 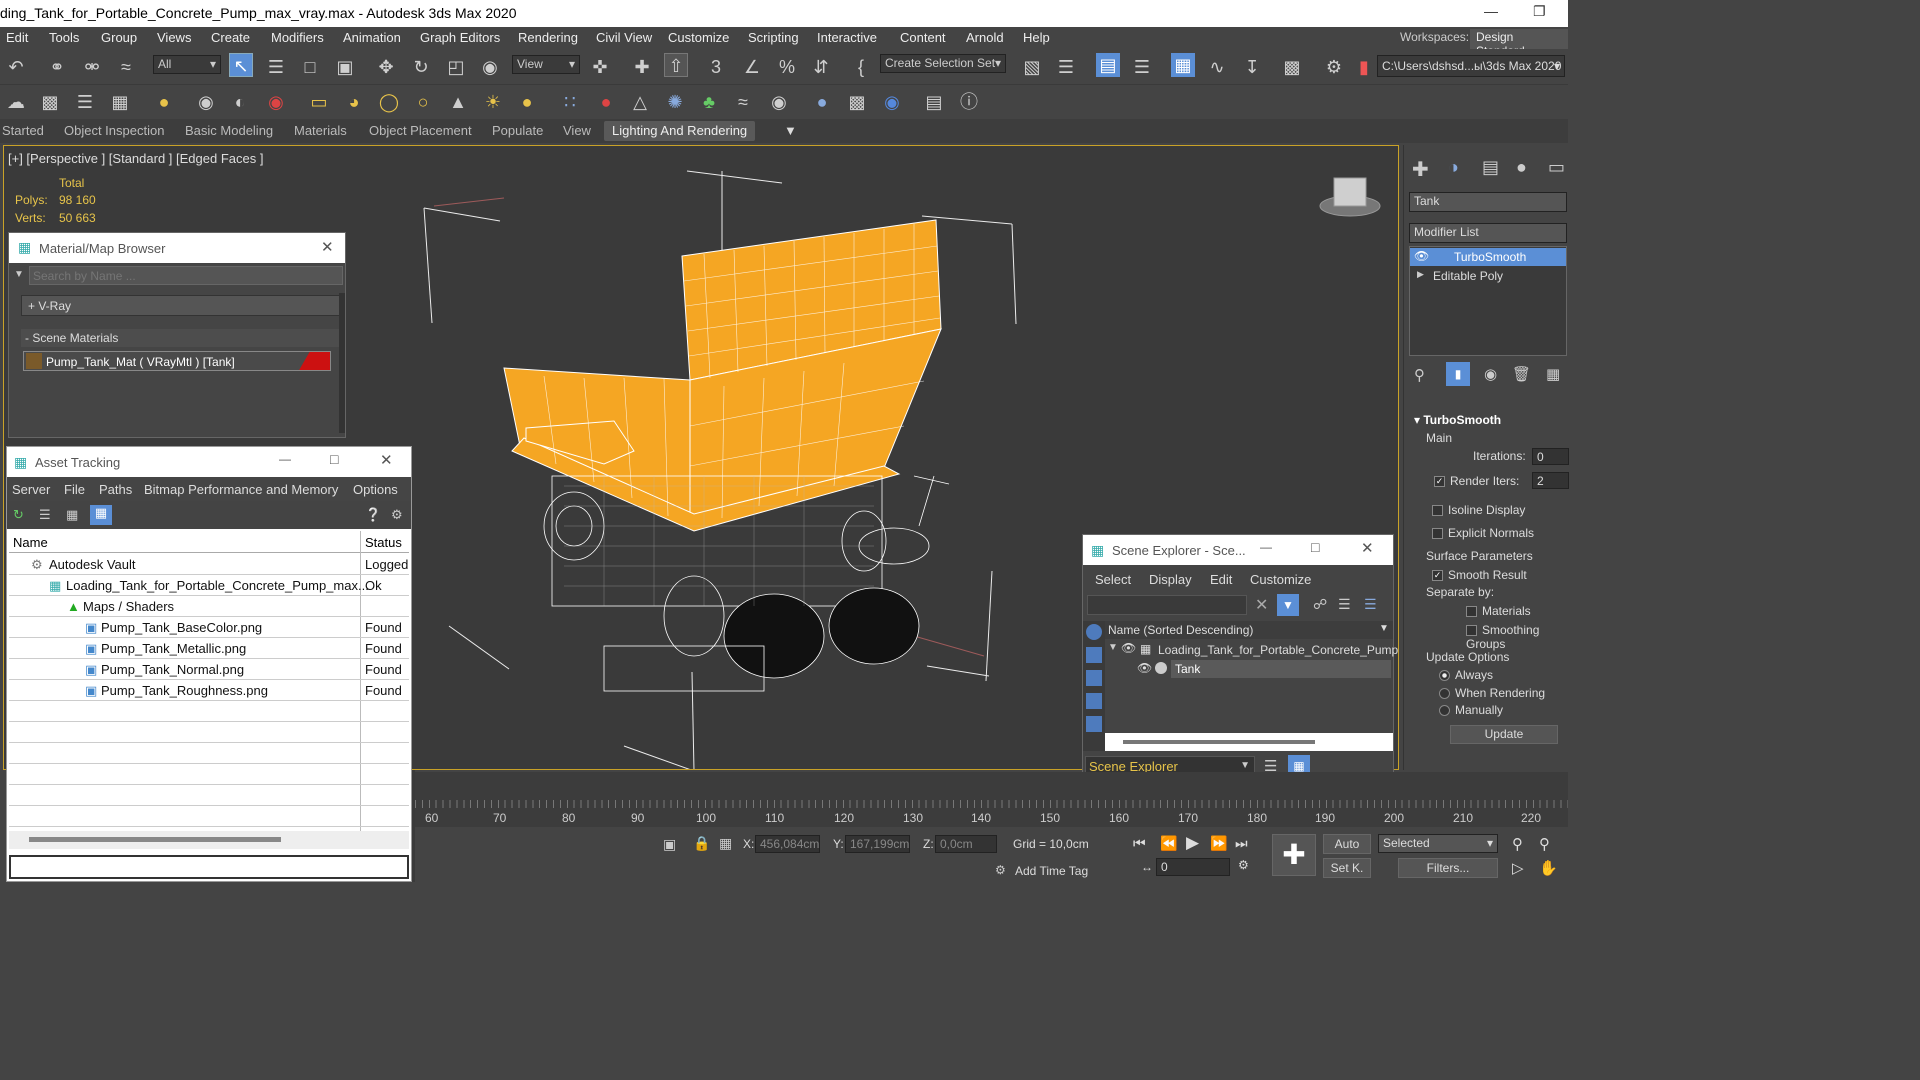 What do you see at coordinates (1457, 420) in the screenshot?
I see `rollout-title: ▾ TurboSmooth` at bounding box center [1457, 420].